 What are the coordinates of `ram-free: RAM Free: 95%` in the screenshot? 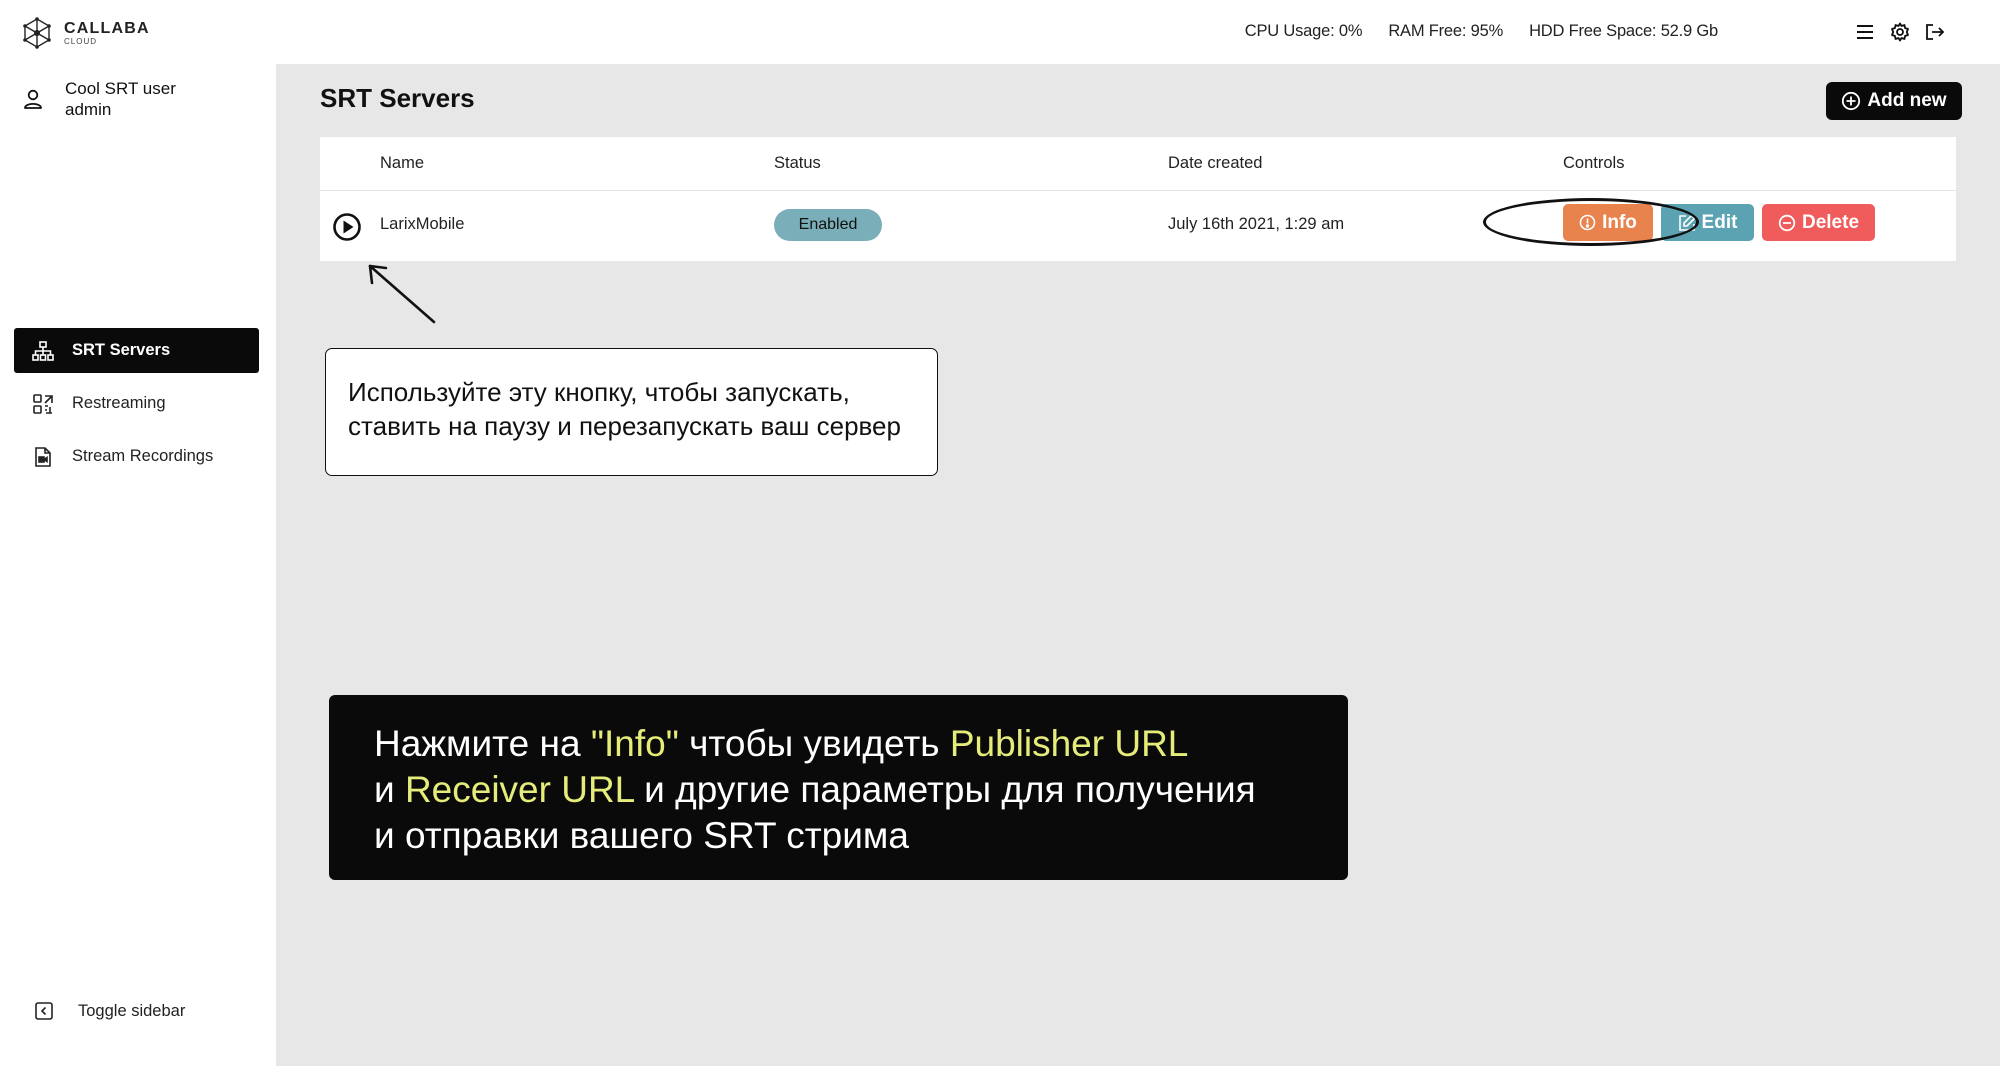 It's located at (1446, 31).